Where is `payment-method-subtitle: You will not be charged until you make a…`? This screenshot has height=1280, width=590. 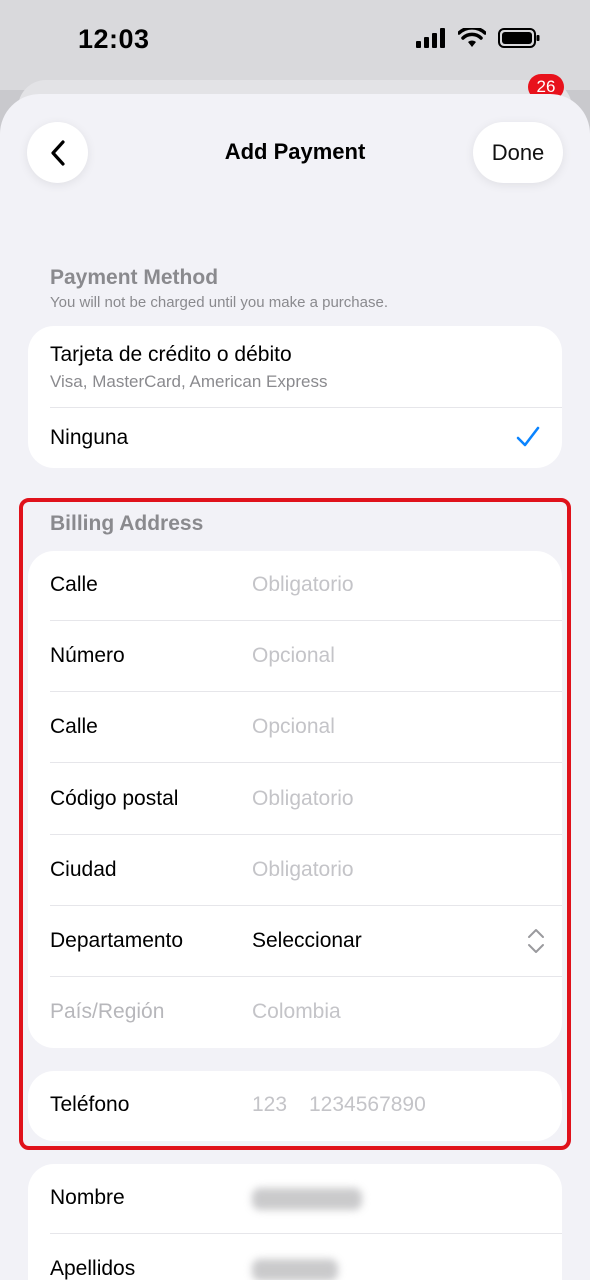
payment-method-subtitle: You will not be charged until you make a… is located at coordinates (219, 302).